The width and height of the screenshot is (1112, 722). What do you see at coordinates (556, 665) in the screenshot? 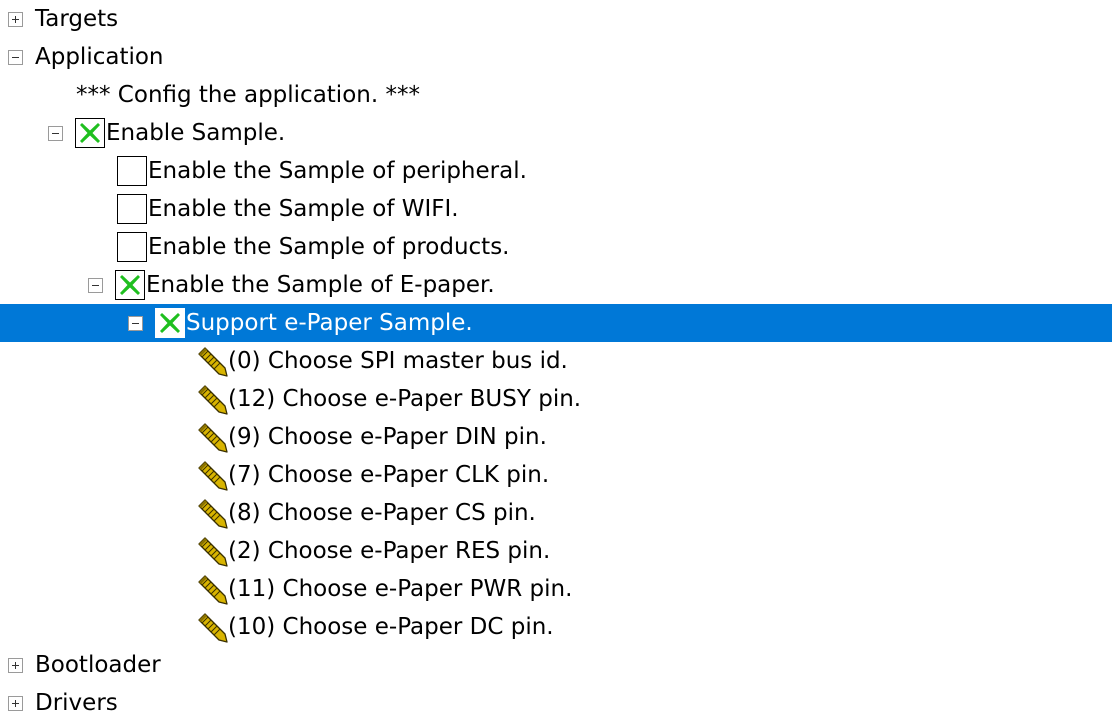
I see `tree-item-bootloader: Bootloader` at bounding box center [556, 665].